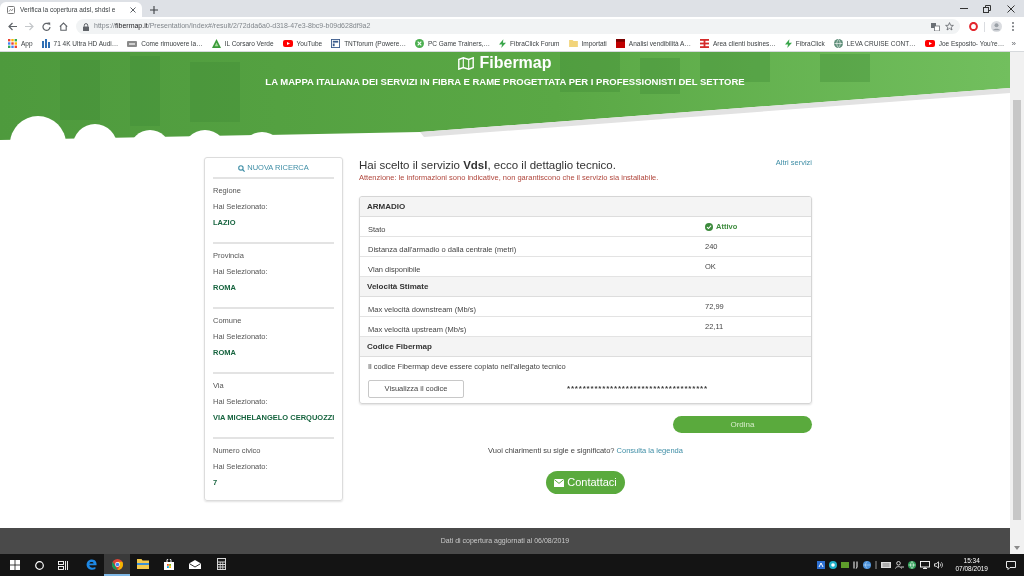 The width and height of the screenshot is (1024, 576). What do you see at coordinates (939, 565) in the screenshot?
I see `speaker-icon` at bounding box center [939, 565].